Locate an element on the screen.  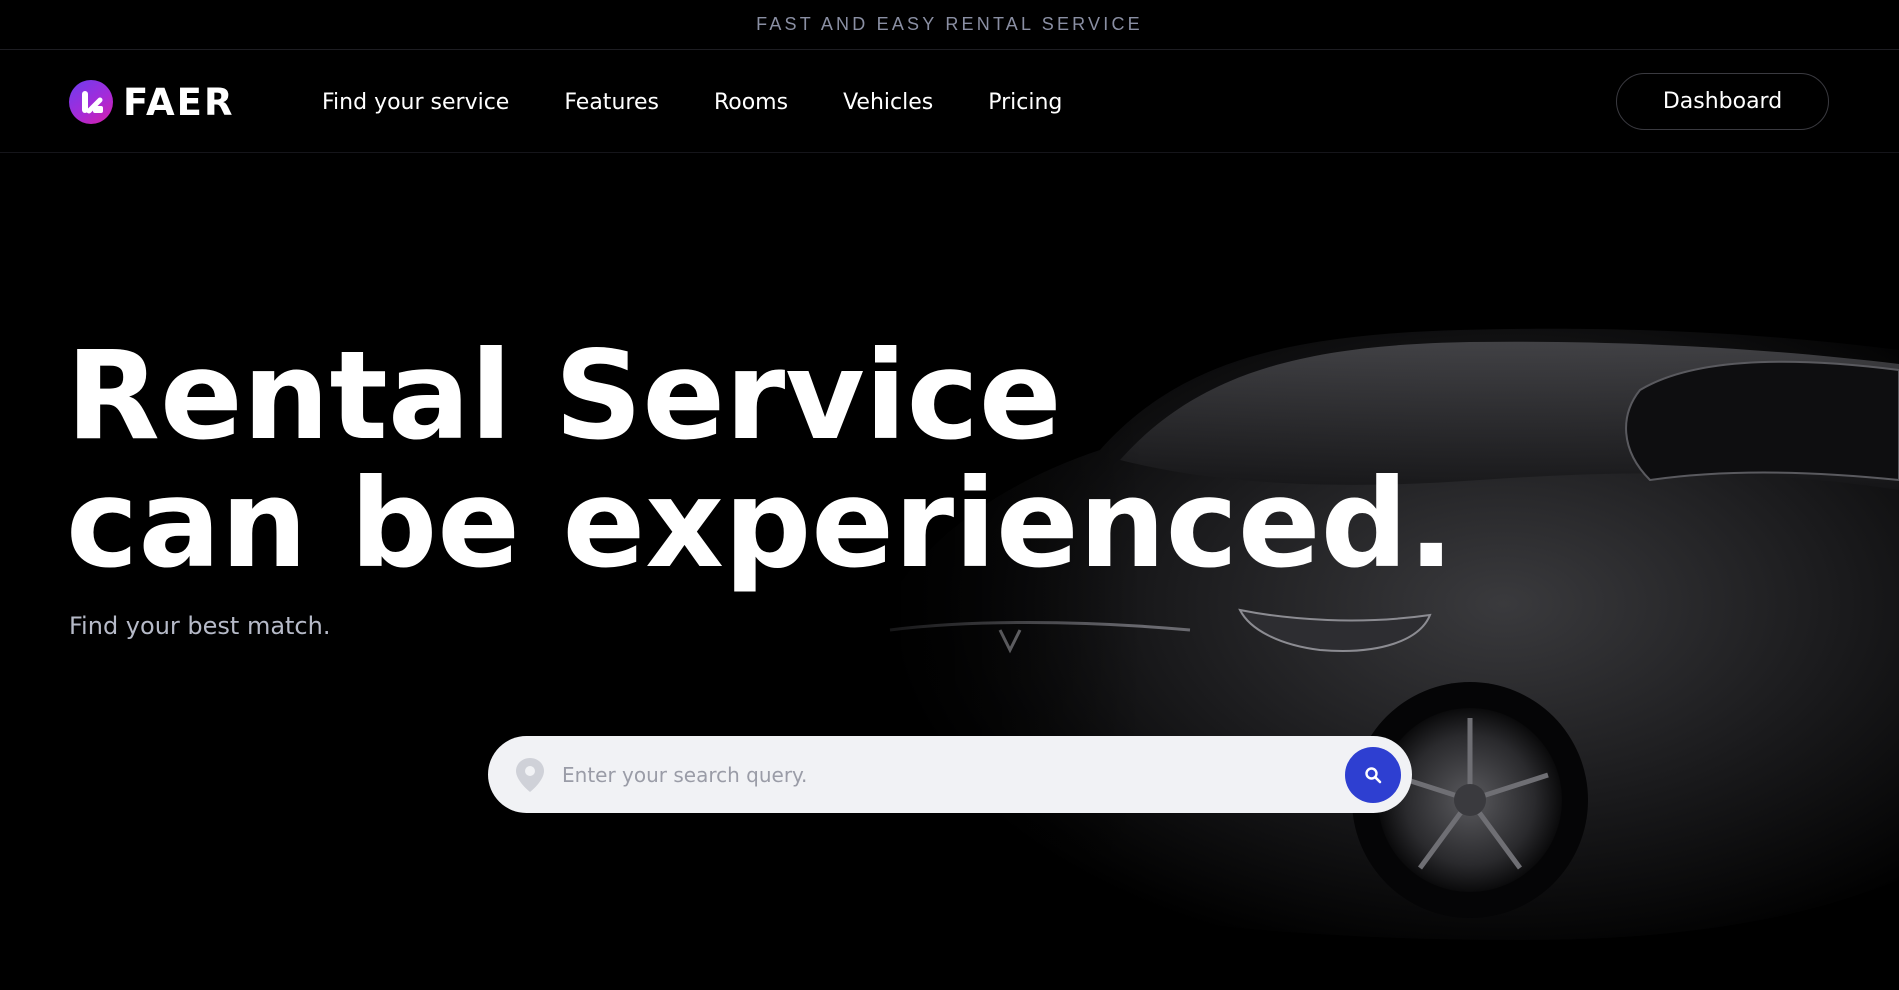
brand-logo: FAER is located at coordinates (151, 102).